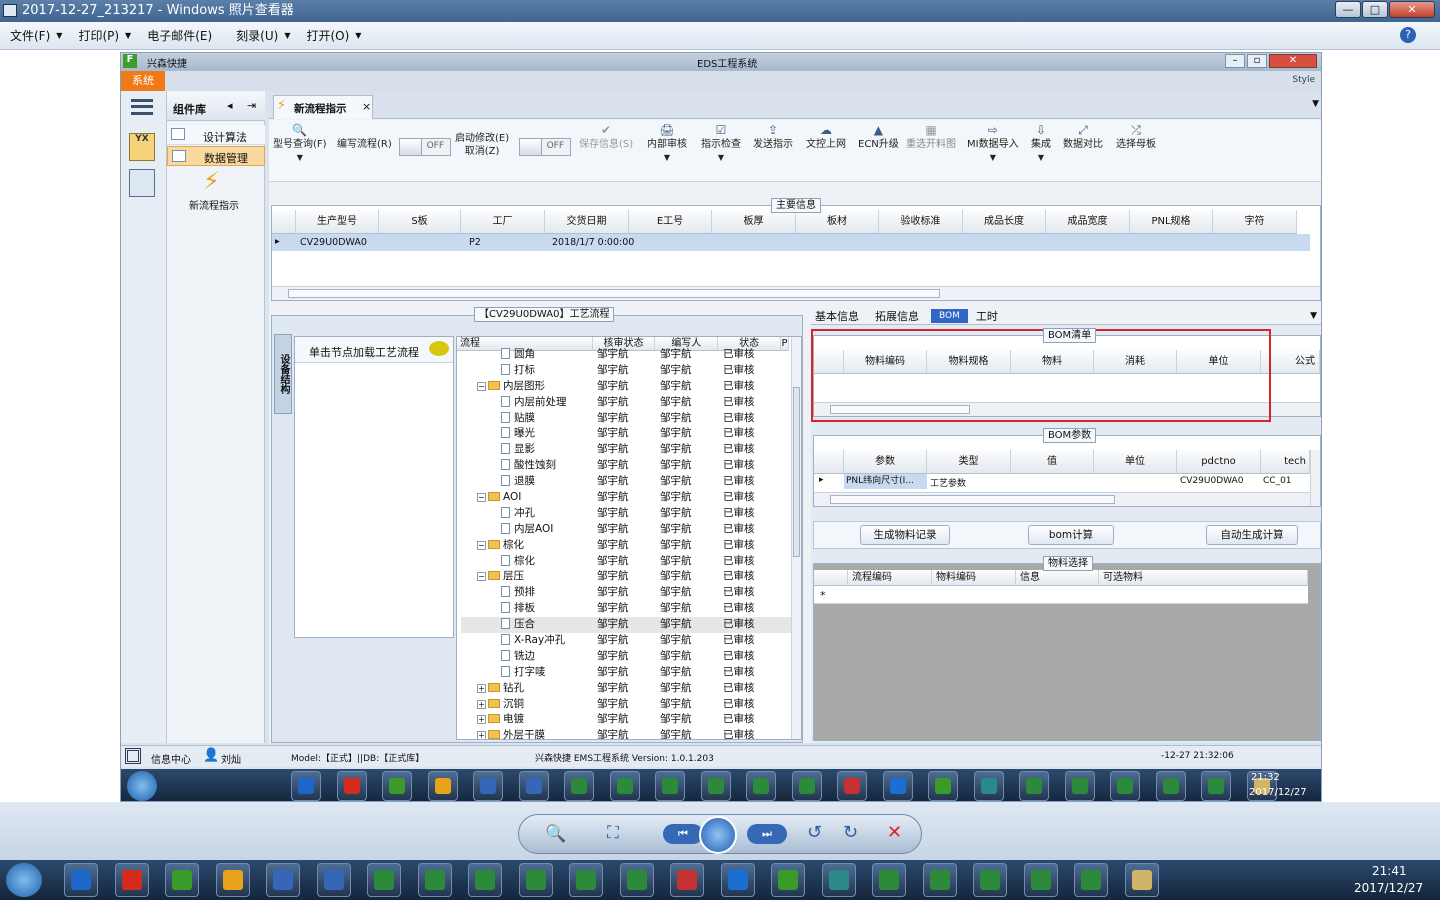 This screenshot has width=1440, height=900. I want to click on start-modify-button: 启动修改(E) 取消(Z), so click(482, 145).